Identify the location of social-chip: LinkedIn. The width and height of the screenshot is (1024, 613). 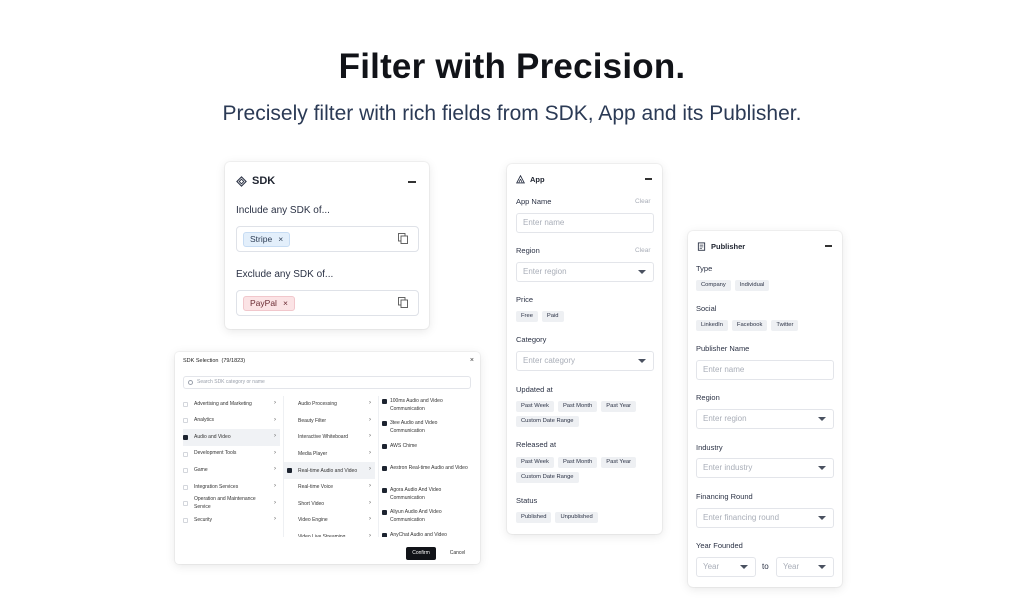
(712, 325).